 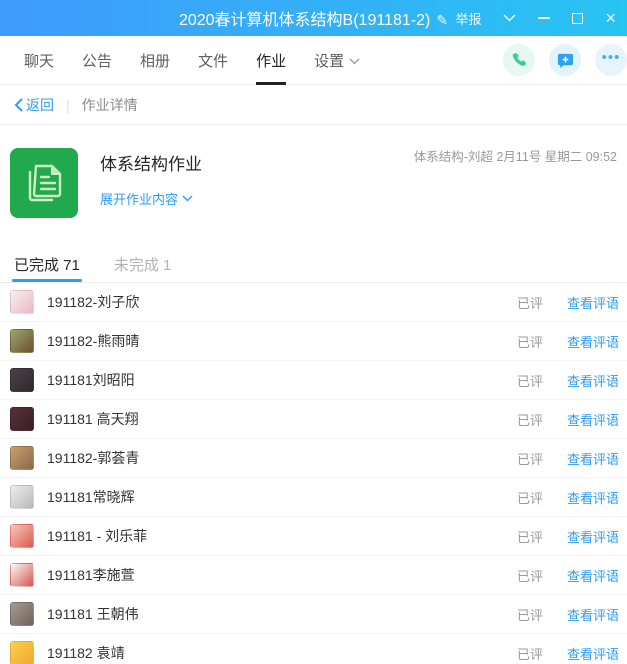 I want to click on tab-announcement: 公告, so click(x=97, y=60).